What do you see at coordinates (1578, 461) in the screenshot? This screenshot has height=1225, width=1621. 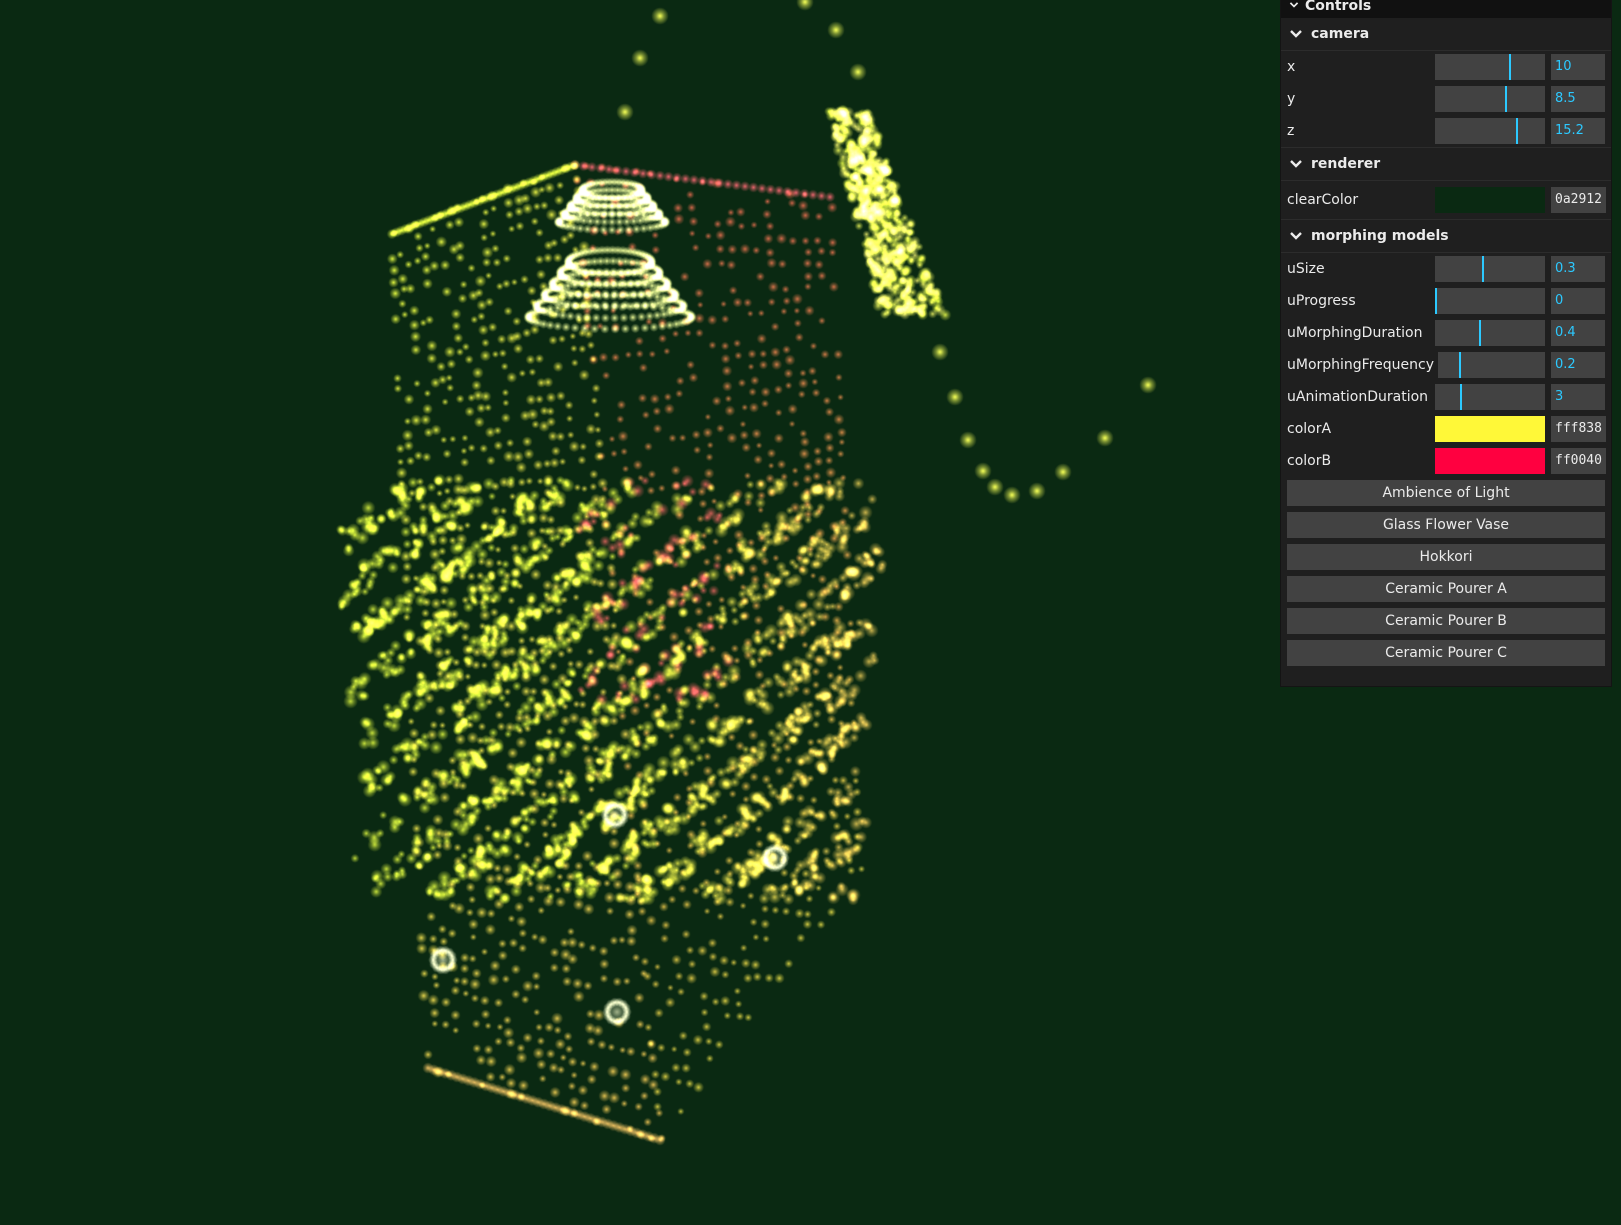 I see `colorb-hex-input: ff0040` at bounding box center [1578, 461].